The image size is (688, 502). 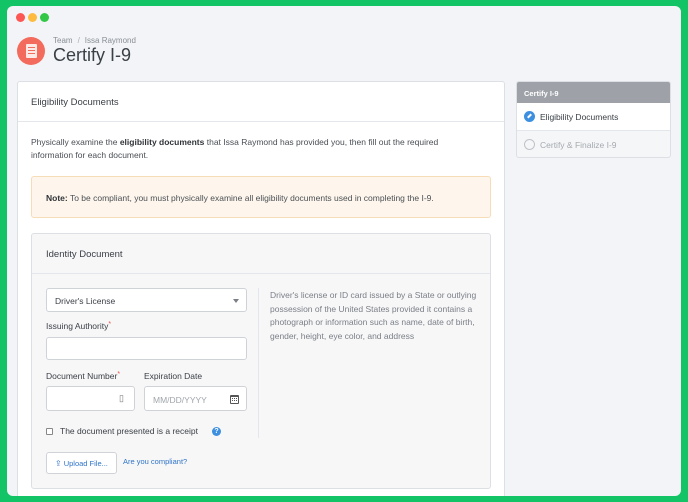 What do you see at coordinates (31, 51) in the screenshot?
I see `document-icon` at bounding box center [31, 51].